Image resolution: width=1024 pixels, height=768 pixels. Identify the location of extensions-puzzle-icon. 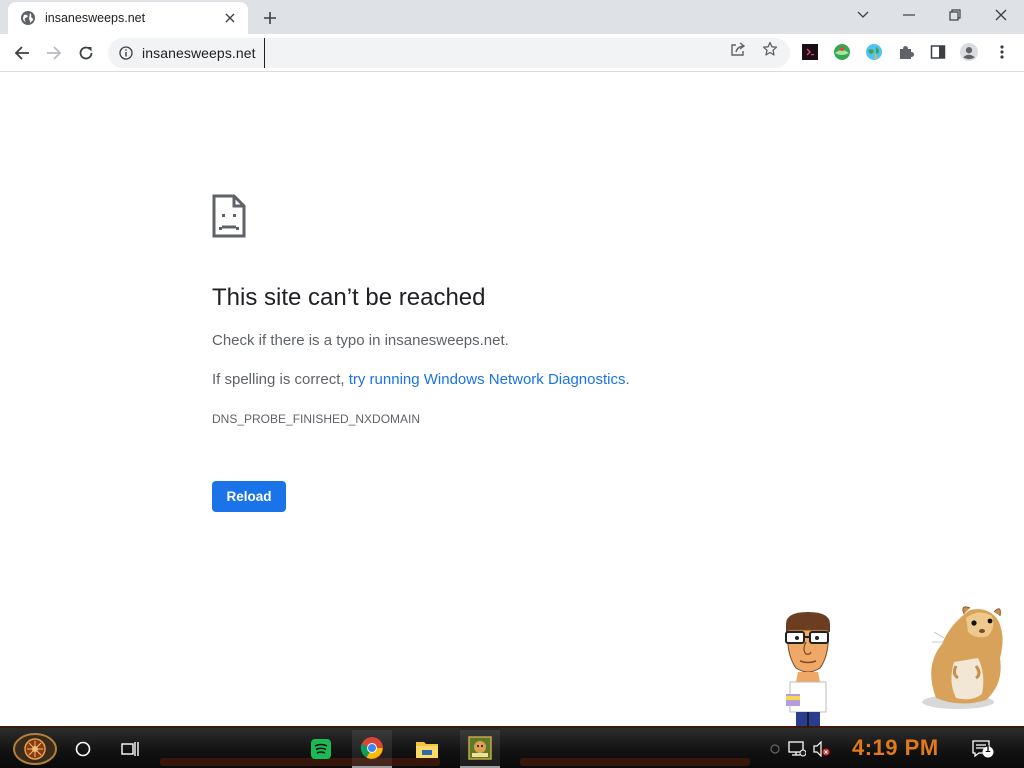
(906, 52).